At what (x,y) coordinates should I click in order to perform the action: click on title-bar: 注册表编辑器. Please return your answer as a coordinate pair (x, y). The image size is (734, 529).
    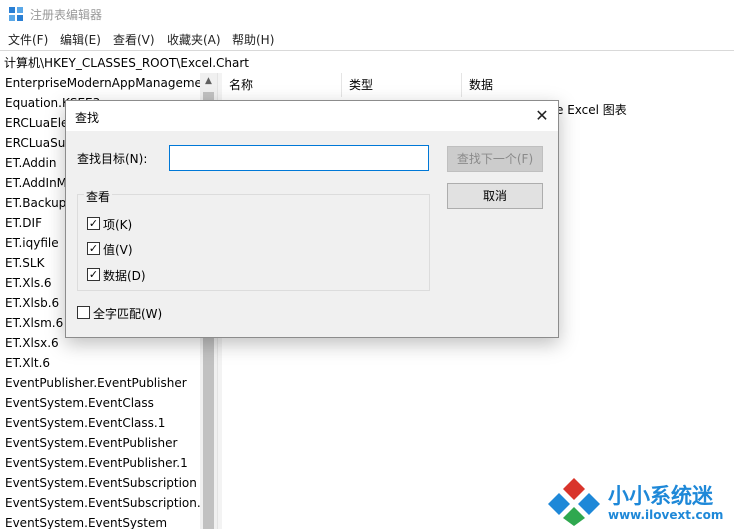
    Looking at the image, I should click on (367, 14).